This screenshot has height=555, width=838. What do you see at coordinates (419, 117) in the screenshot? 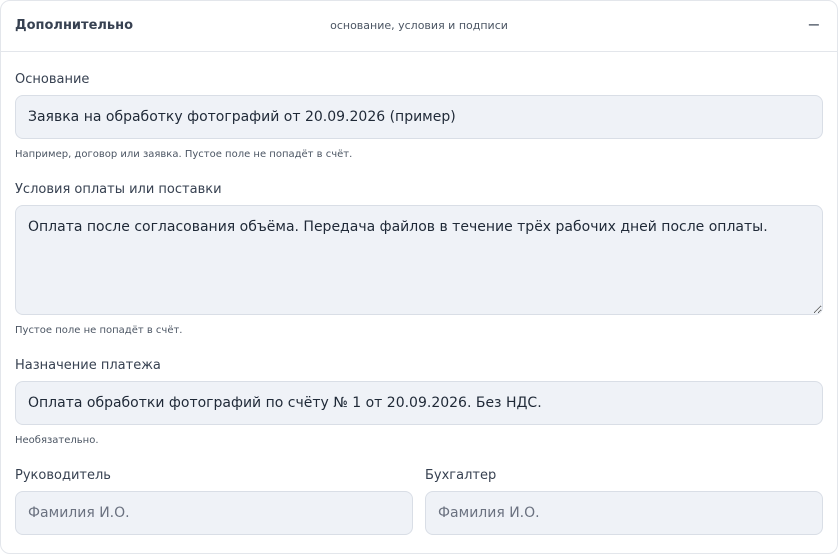
I see `basis-input` at bounding box center [419, 117].